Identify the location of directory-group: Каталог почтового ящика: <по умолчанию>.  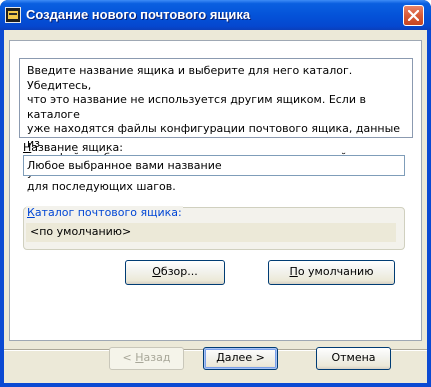
(214, 228).